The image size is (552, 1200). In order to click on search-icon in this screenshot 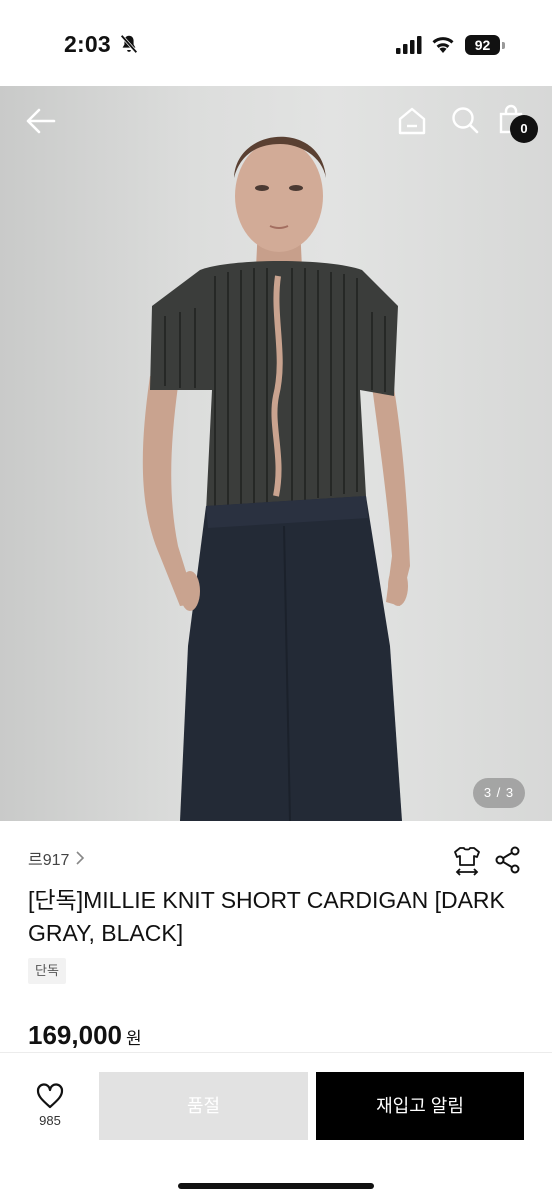, I will do `click(465, 120)`.